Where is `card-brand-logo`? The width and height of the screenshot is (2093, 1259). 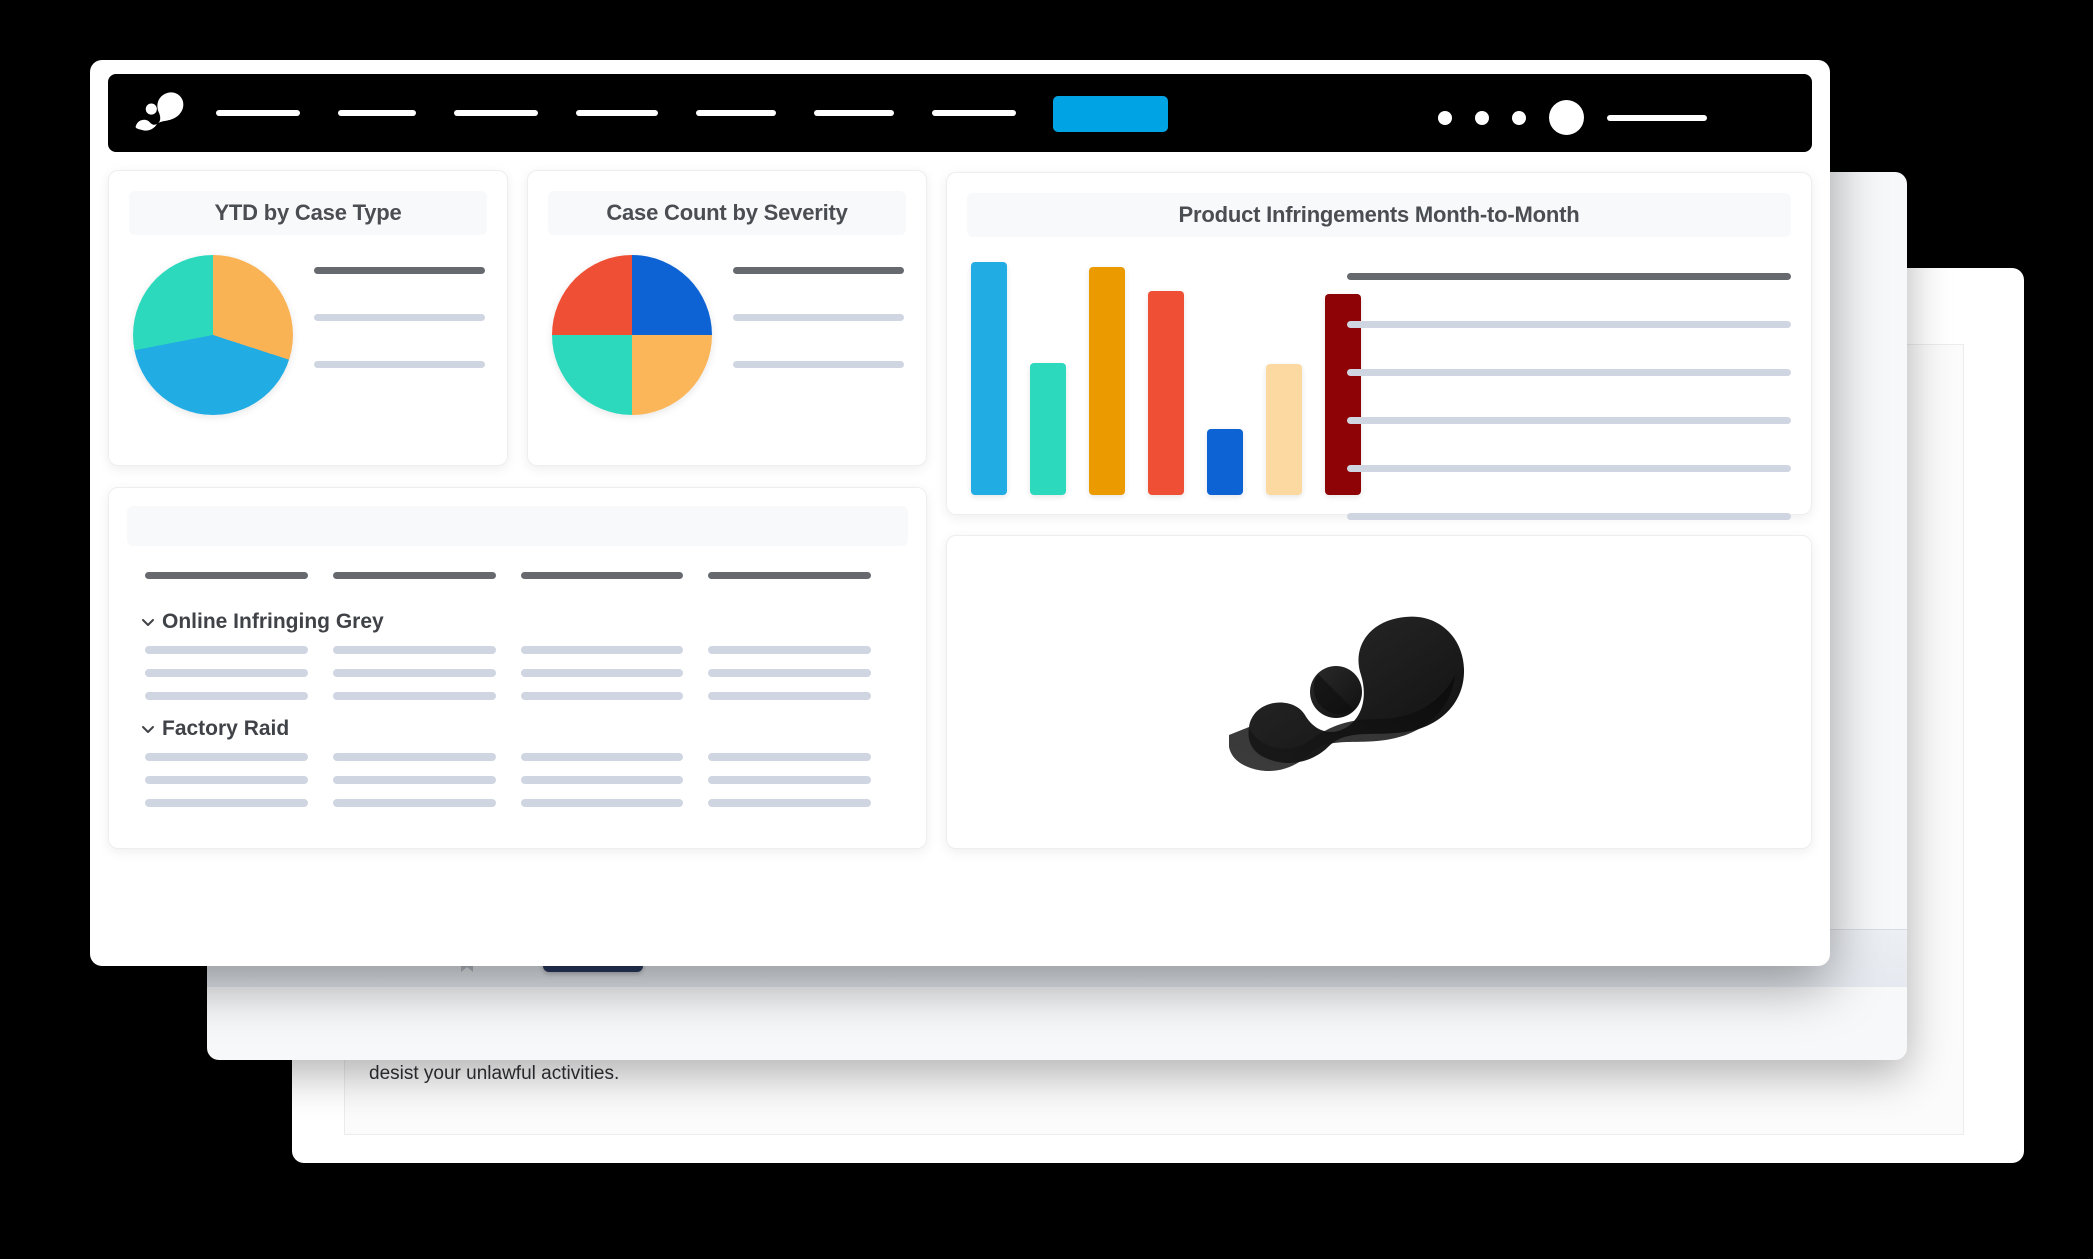 card-brand-logo is located at coordinates (1379, 692).